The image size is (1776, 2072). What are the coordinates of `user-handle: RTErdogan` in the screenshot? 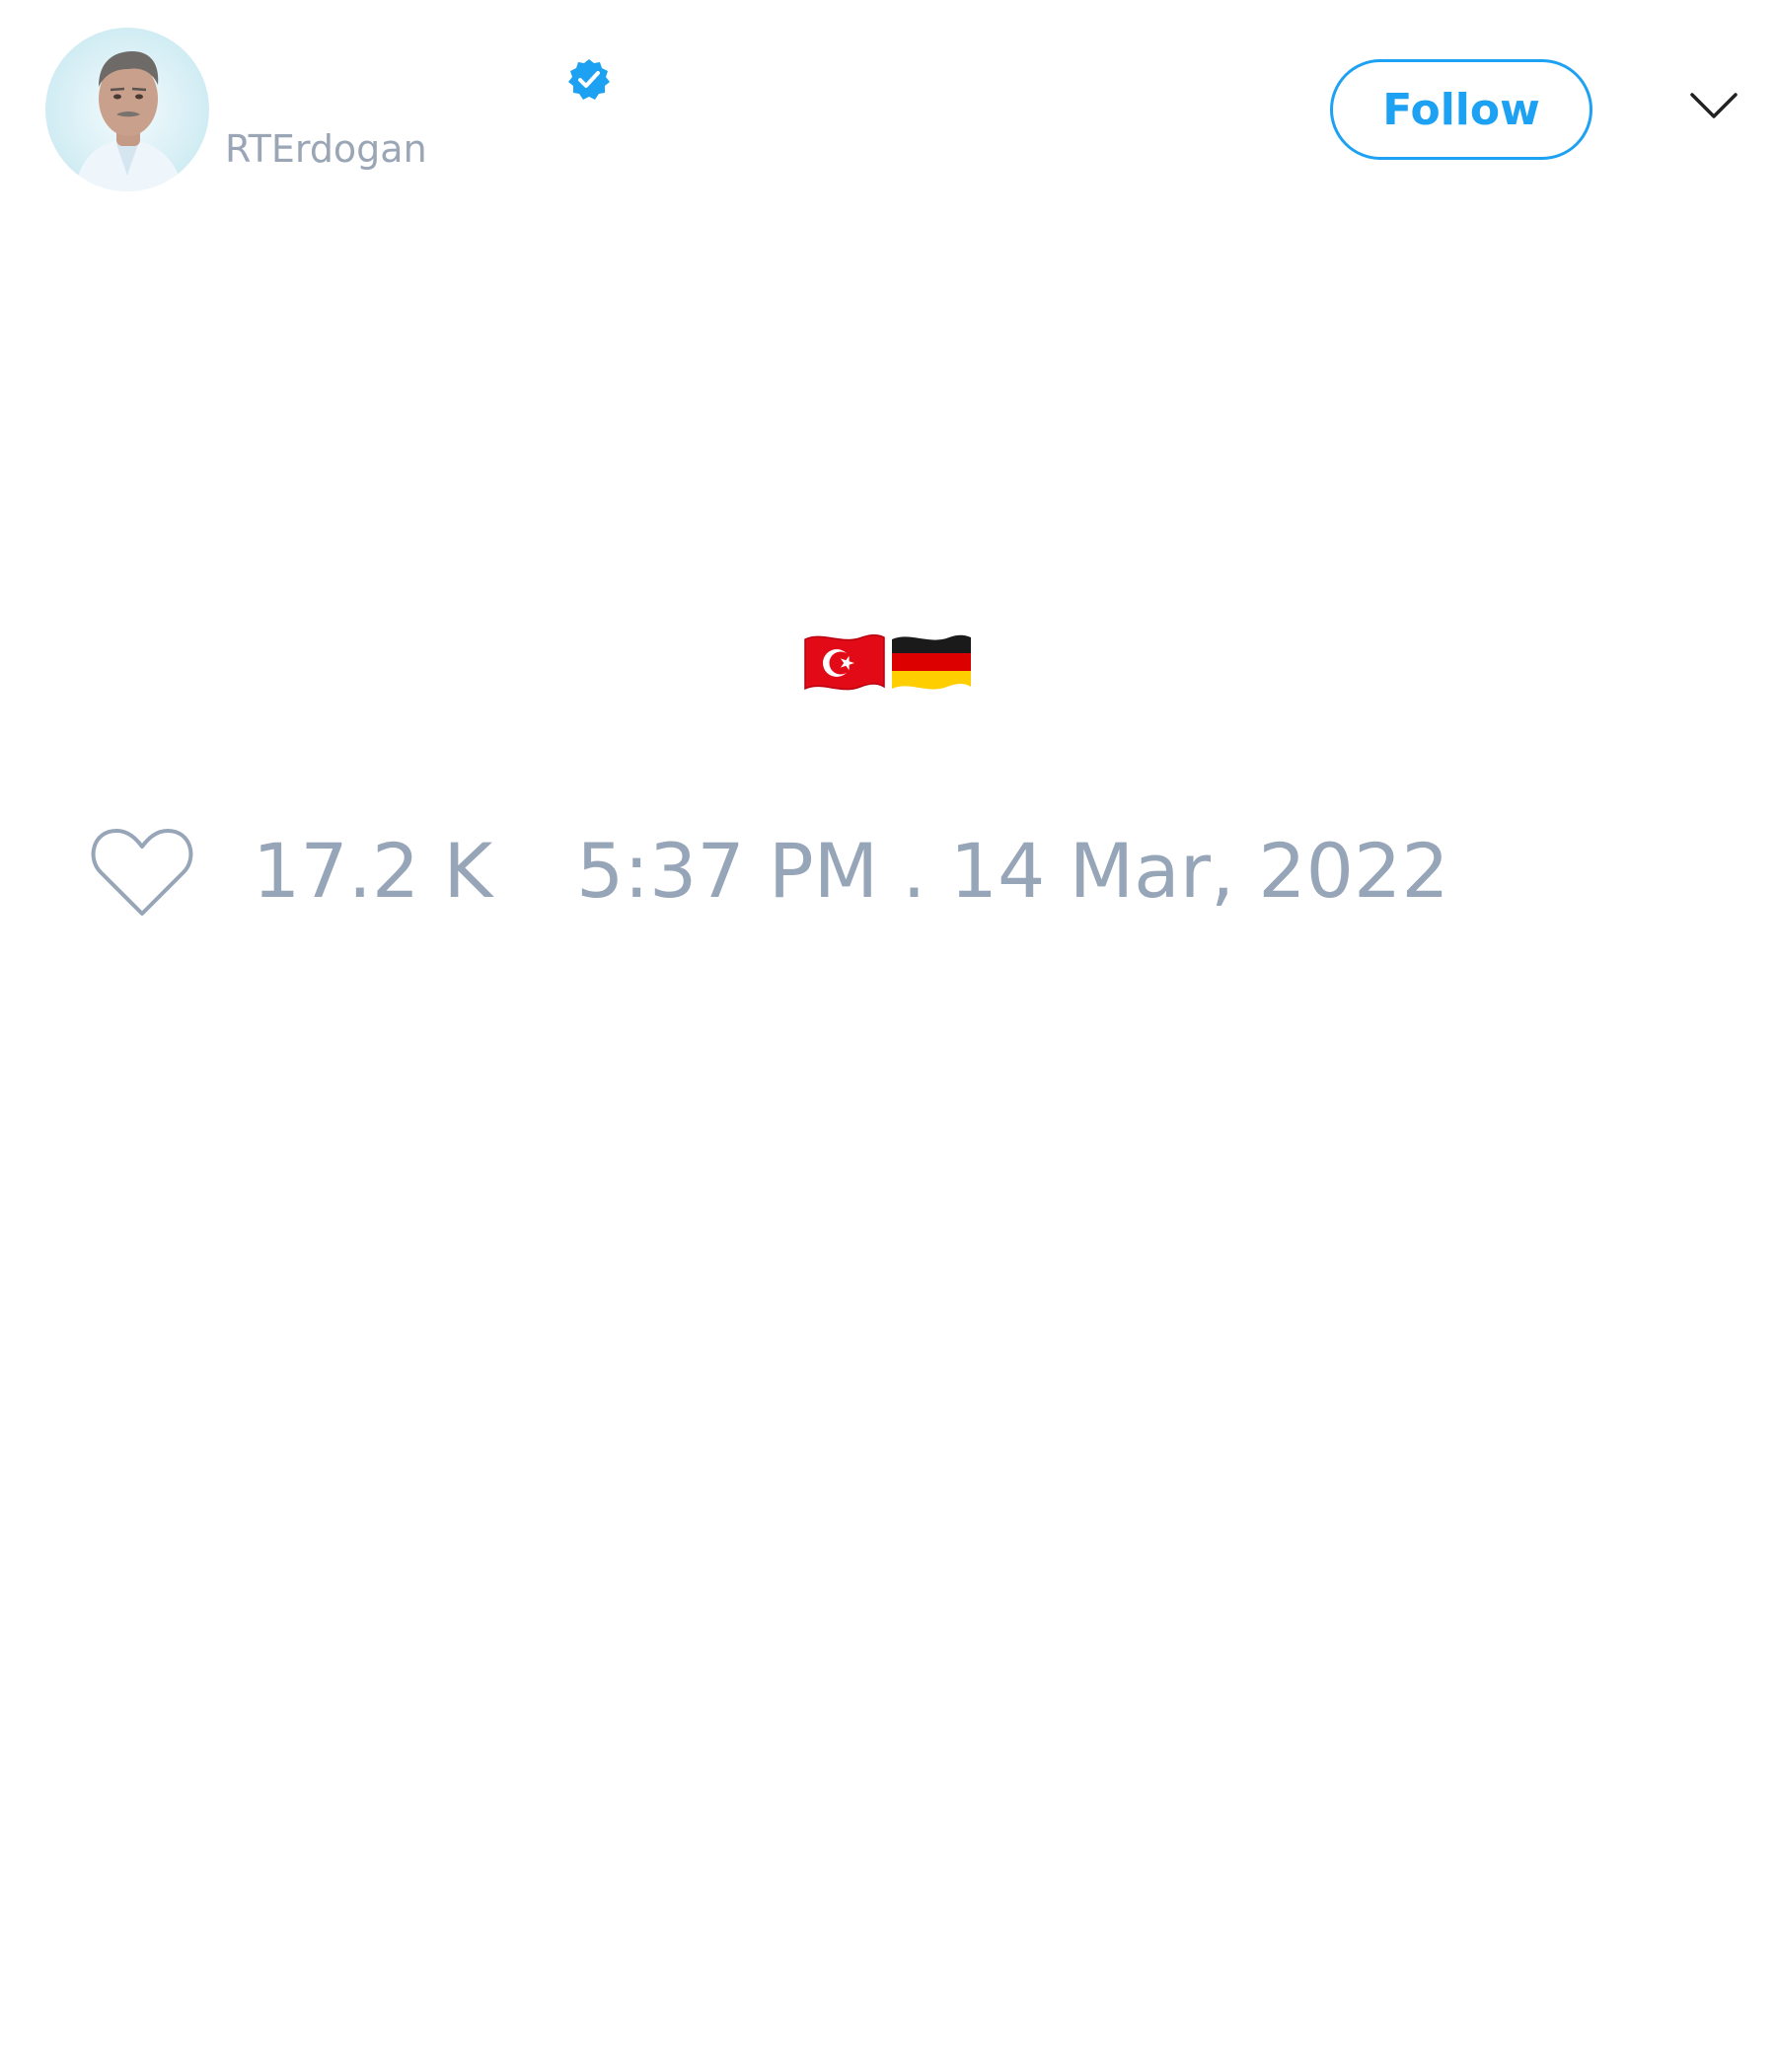 It's located at (326, 149).